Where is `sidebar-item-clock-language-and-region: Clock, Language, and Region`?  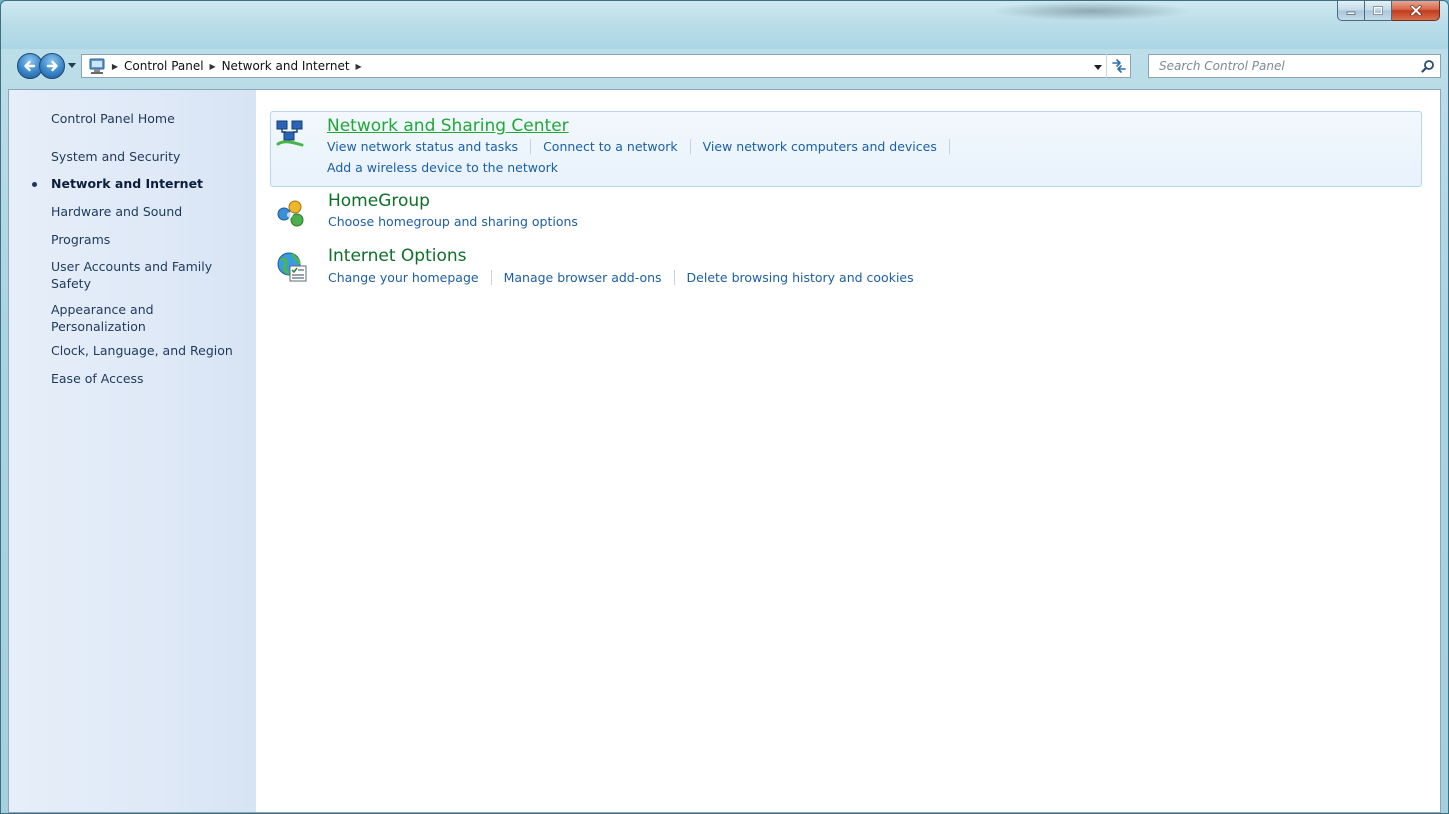 sidebar-item-clock-language-and-region: Clock, Language, and Region is located at coordinates (151, 350).